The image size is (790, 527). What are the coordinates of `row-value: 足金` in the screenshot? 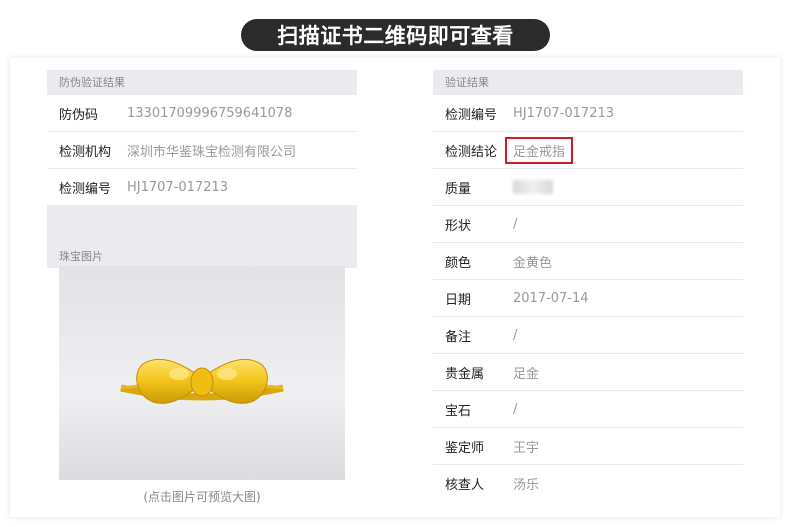 It's located at (526, 374).